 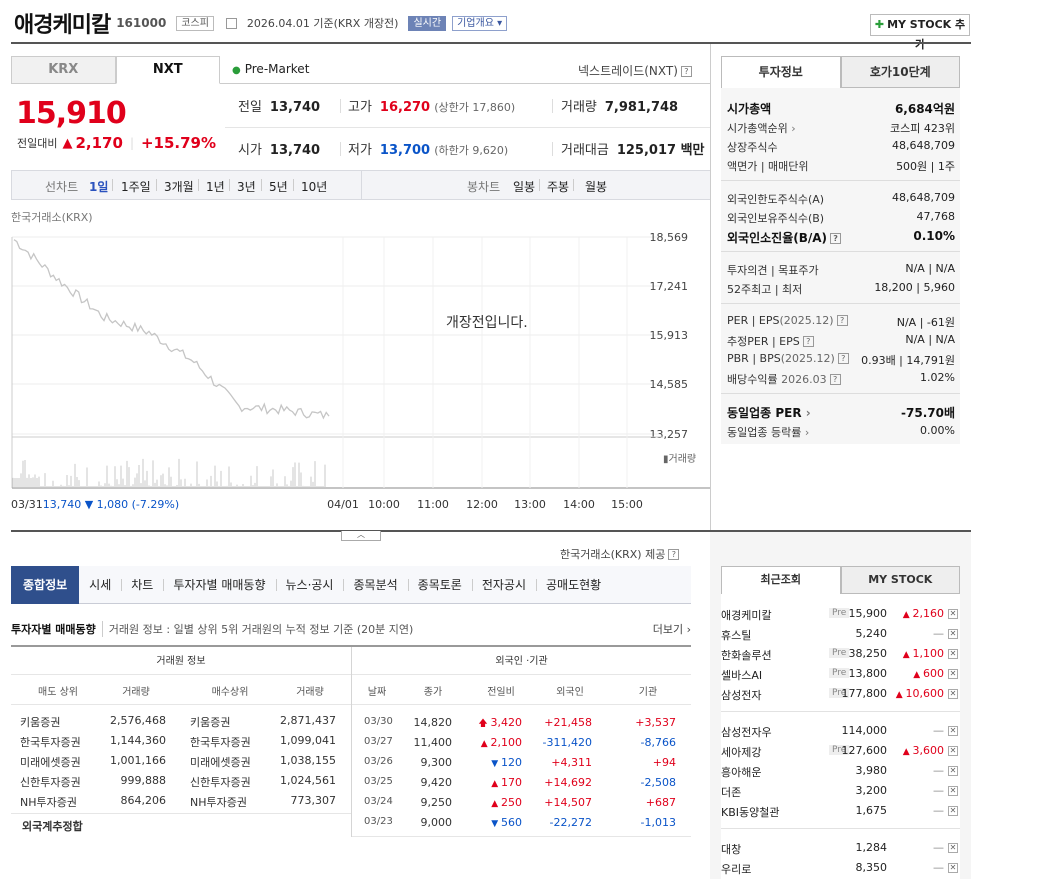 What do you see at coordinates (492, 802) in the screenshot?
I see `change-cell: ▲ 250` at bounding box center [492, 802].